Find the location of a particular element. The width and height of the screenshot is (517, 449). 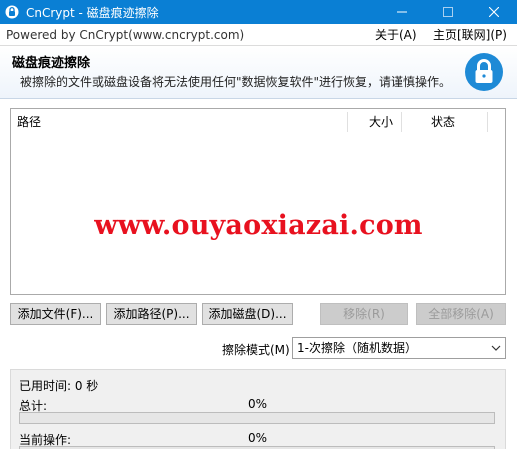

column-header-path: 路径 is located at coordinates (29, 122).